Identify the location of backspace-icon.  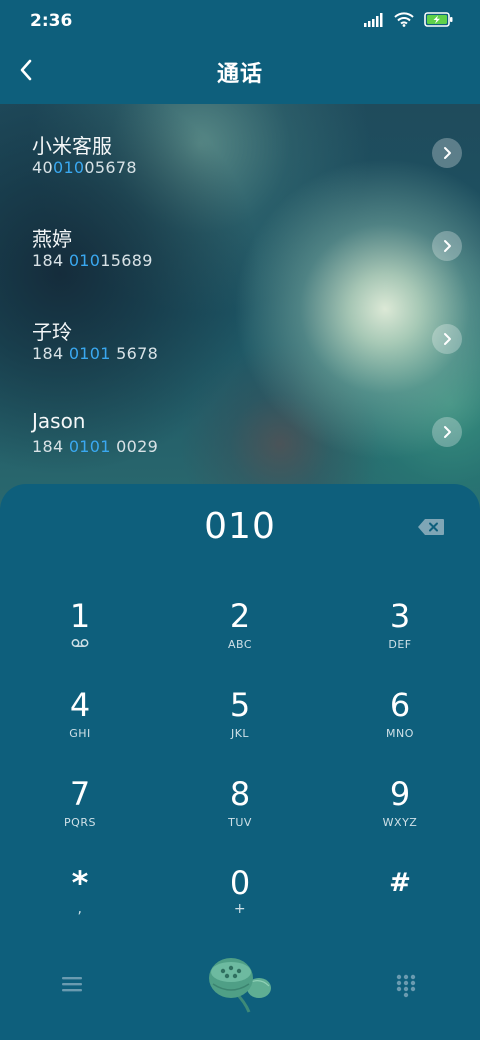
(431, 527).